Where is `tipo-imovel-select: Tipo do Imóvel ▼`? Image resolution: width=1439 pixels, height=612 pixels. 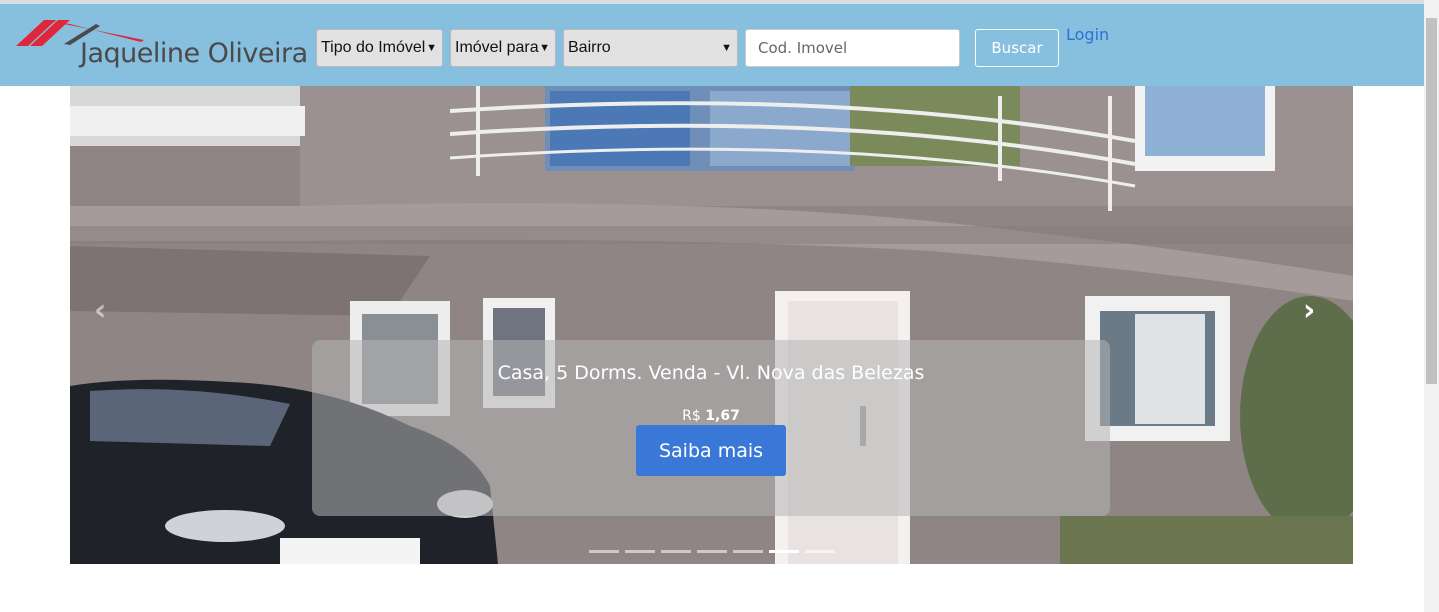 tipo-imovel-select: Tipo do Imóvel ▼ is located at coordinates (379, 48).